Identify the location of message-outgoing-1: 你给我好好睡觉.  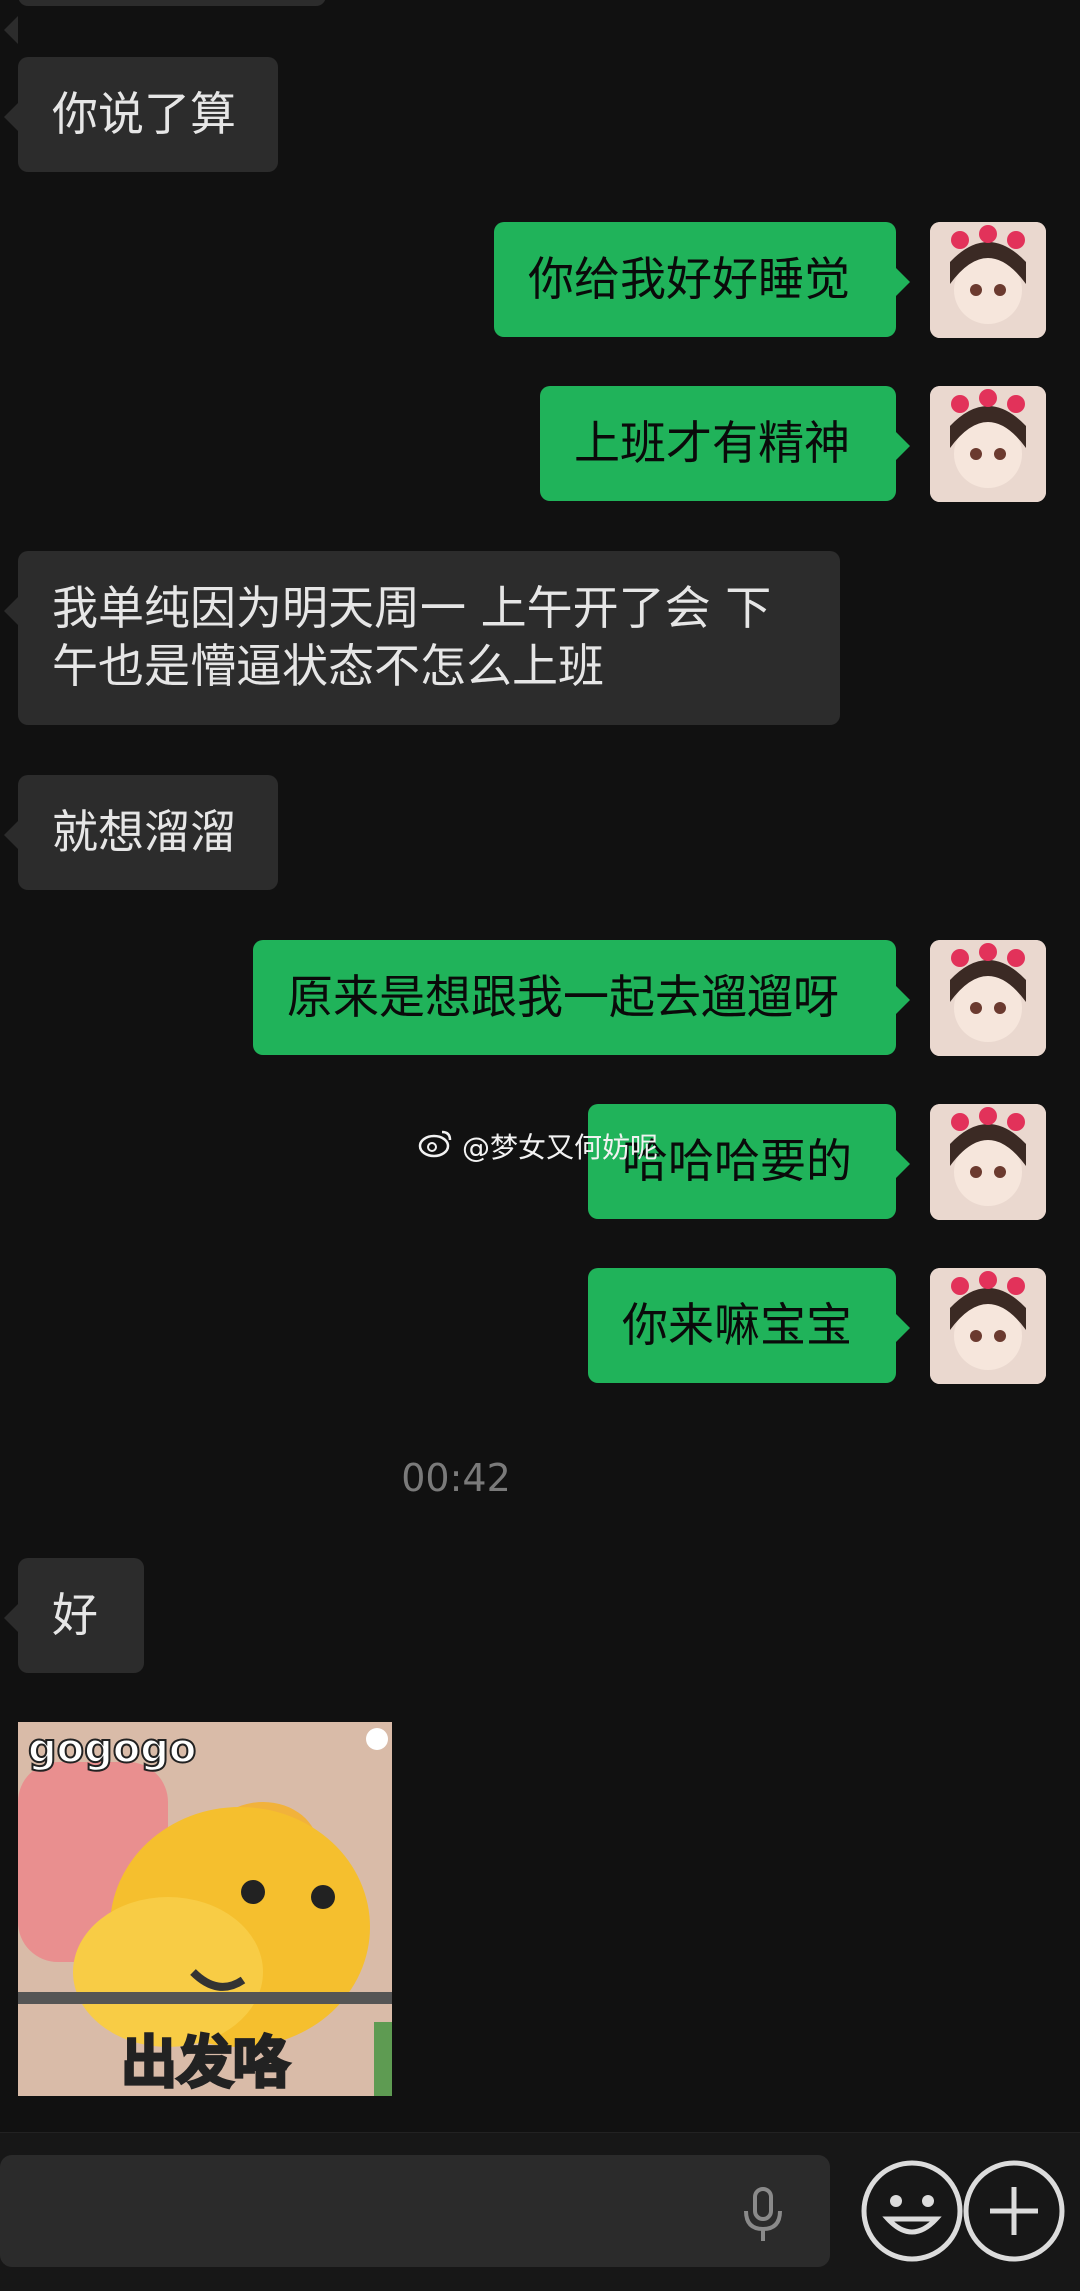
(702, 279).